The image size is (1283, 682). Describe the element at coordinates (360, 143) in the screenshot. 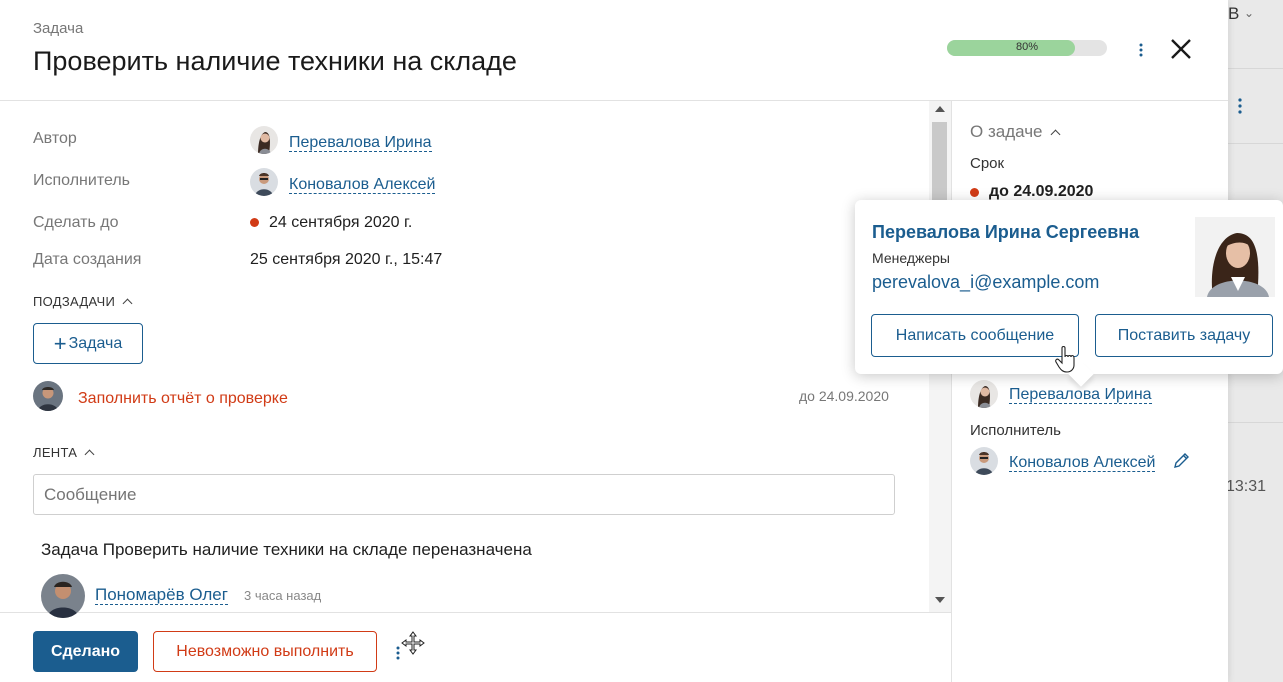

I see `author-link: Перевалова Ирина` at that location.